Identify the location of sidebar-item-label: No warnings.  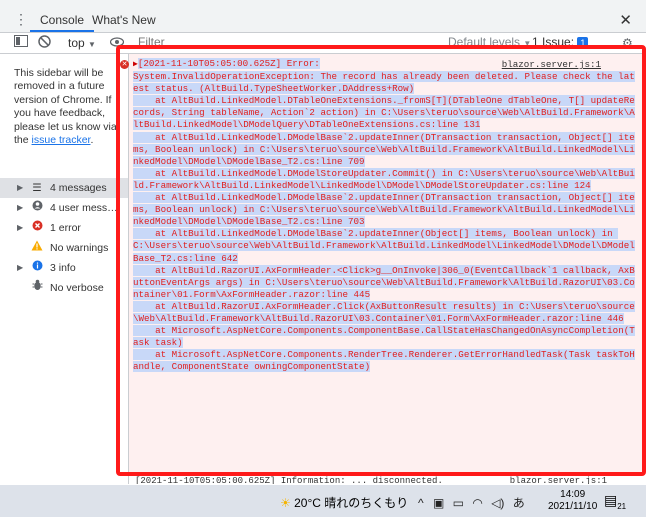
(79, 248).